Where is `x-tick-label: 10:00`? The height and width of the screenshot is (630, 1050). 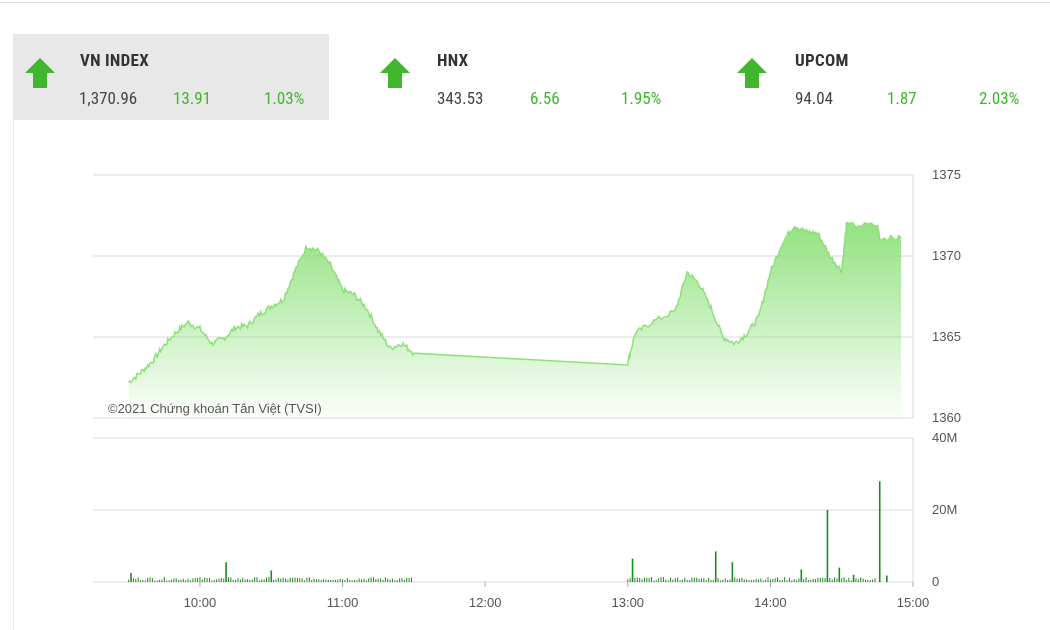 x-tick-label: 10:00 is located at coordinates (200, 602).